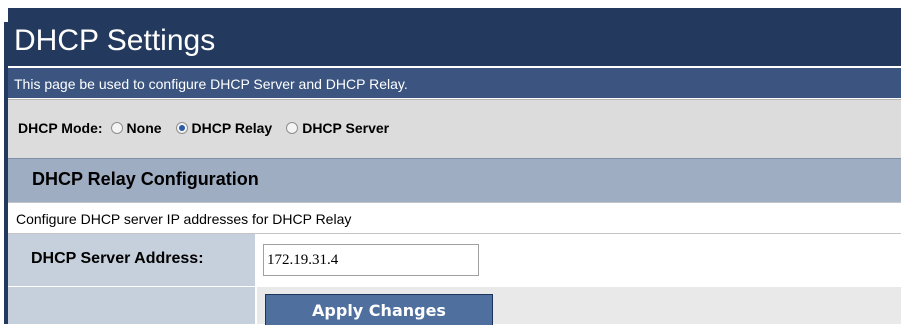 This screenshot has width=901, height=325. Describe the element at coordinates (144, 128) in the screenshot. I see `radio-none-label: None` at that location.